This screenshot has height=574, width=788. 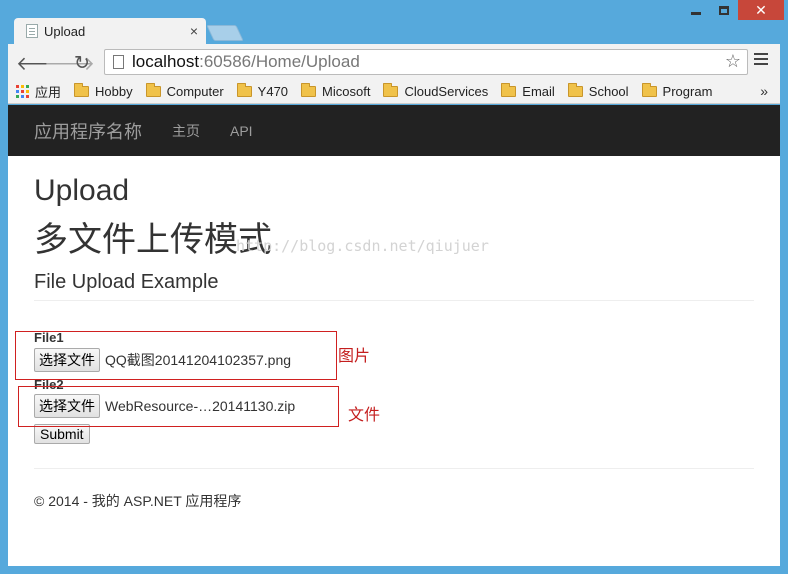 What do you see at coordinates (186, 131) in the screenshot?
I see `nav-link-home: 主页` at bounding box center [186, 131].